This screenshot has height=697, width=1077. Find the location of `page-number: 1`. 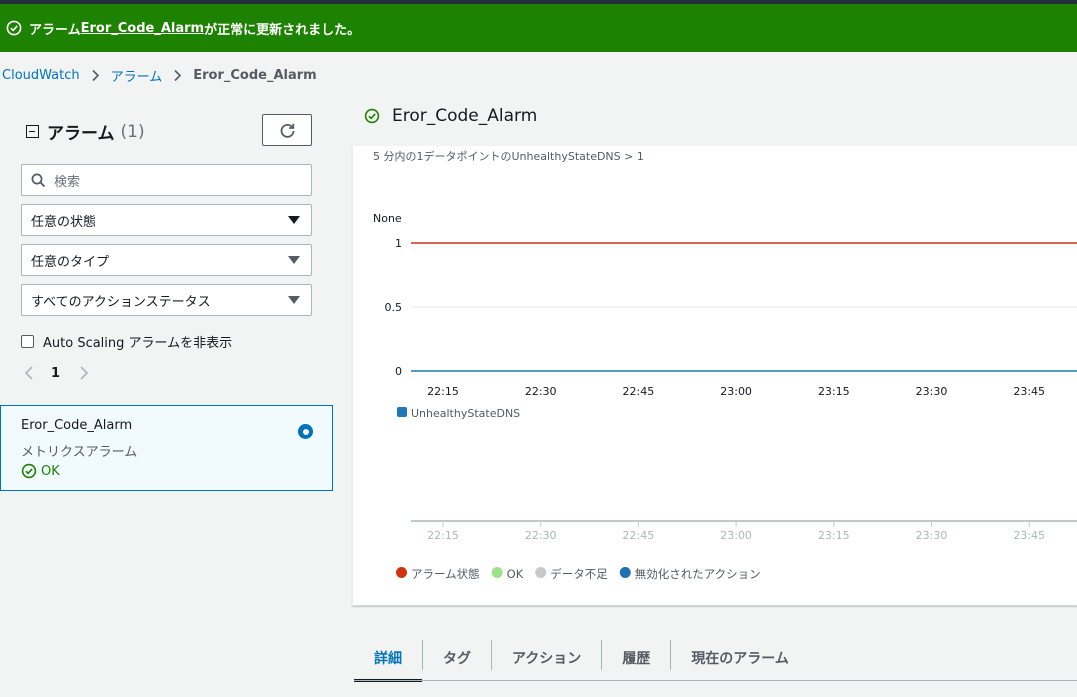

page-number: 1 is located at coordinates (55, 373).